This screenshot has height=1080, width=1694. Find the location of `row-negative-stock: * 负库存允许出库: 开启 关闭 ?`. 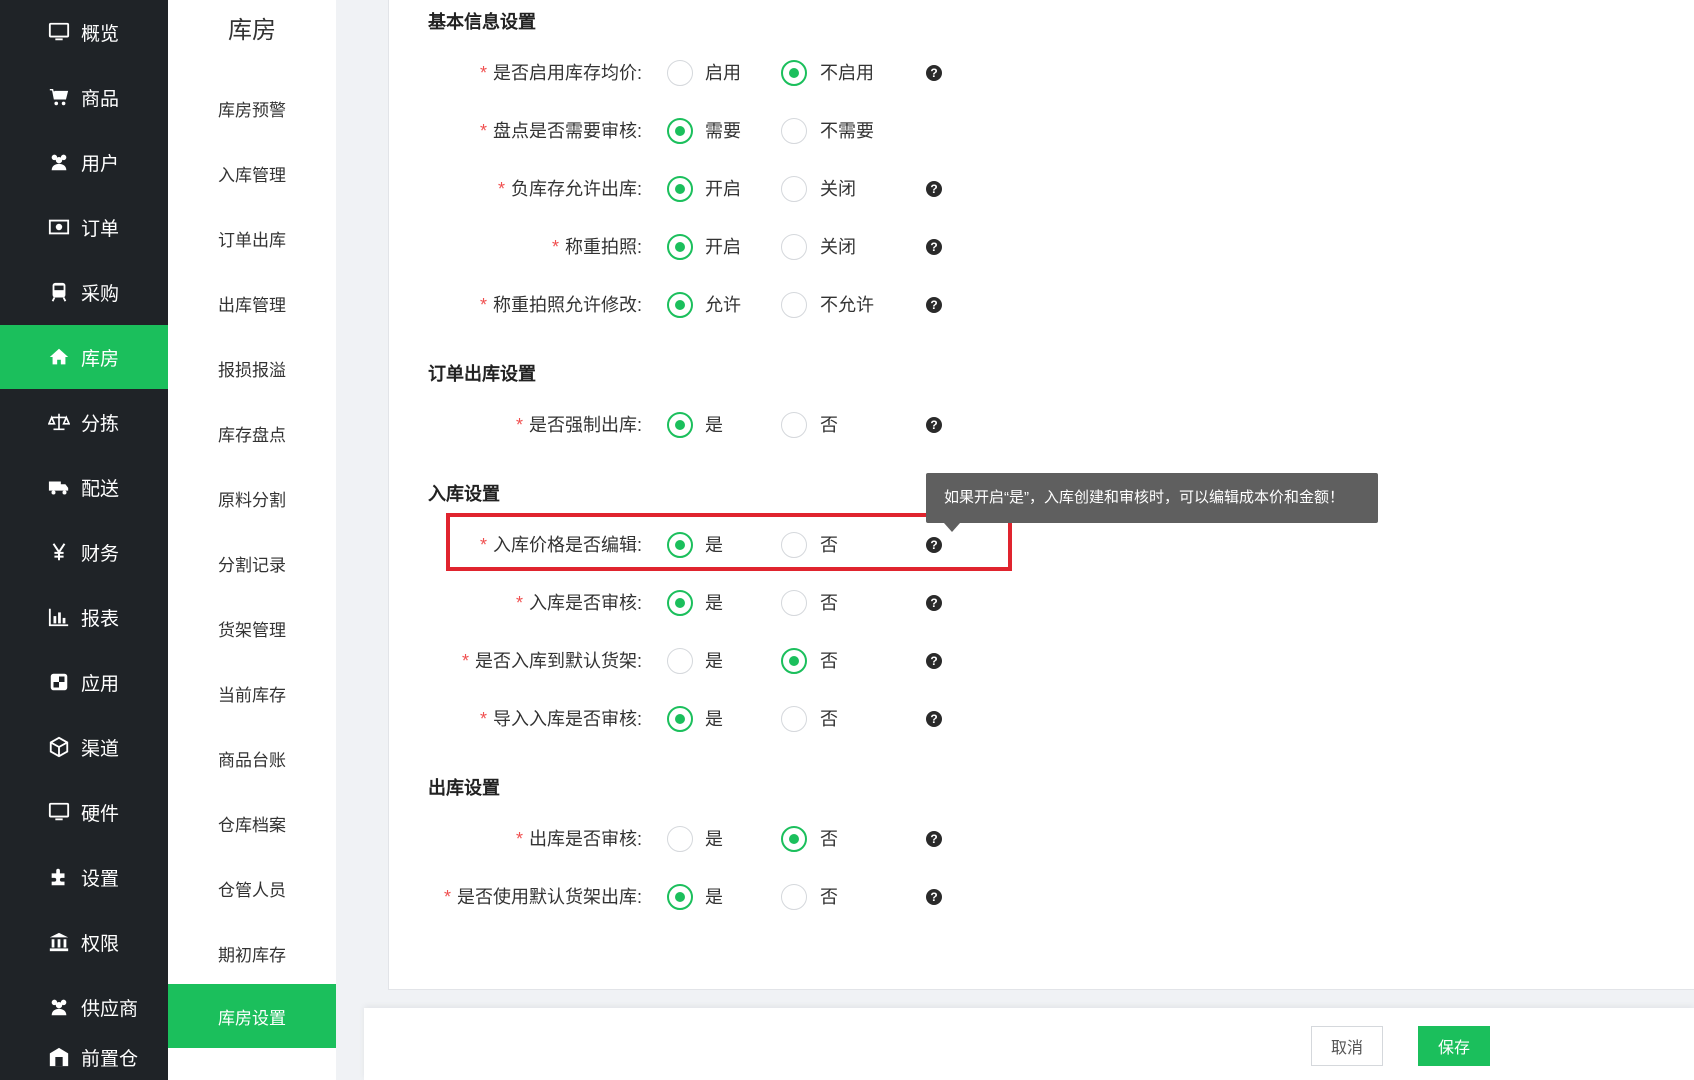

row-negative-stock: * 负库存允许出库: 开启 关闭 ? is located at coordinates (847, 189).